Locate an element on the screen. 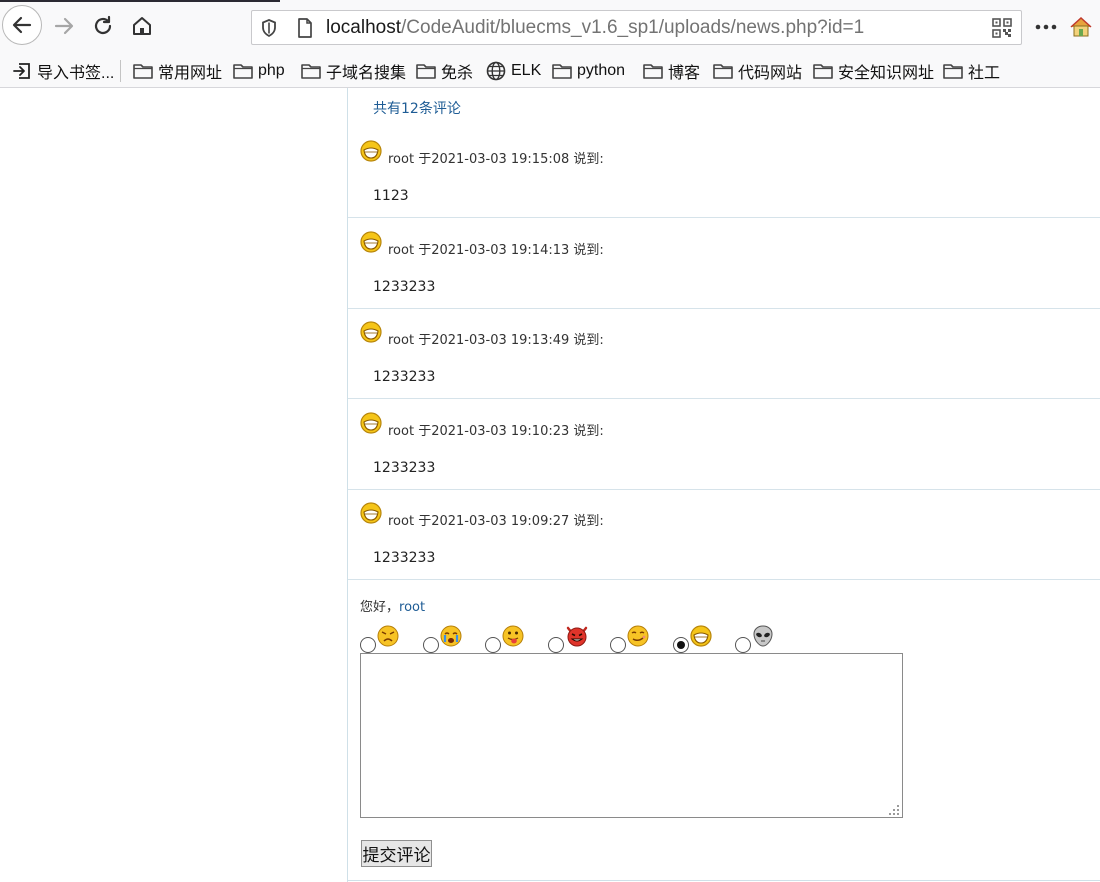 This screenshot has height=882, width=1100. bookmark-label: python is located at coordinates (601, 70).